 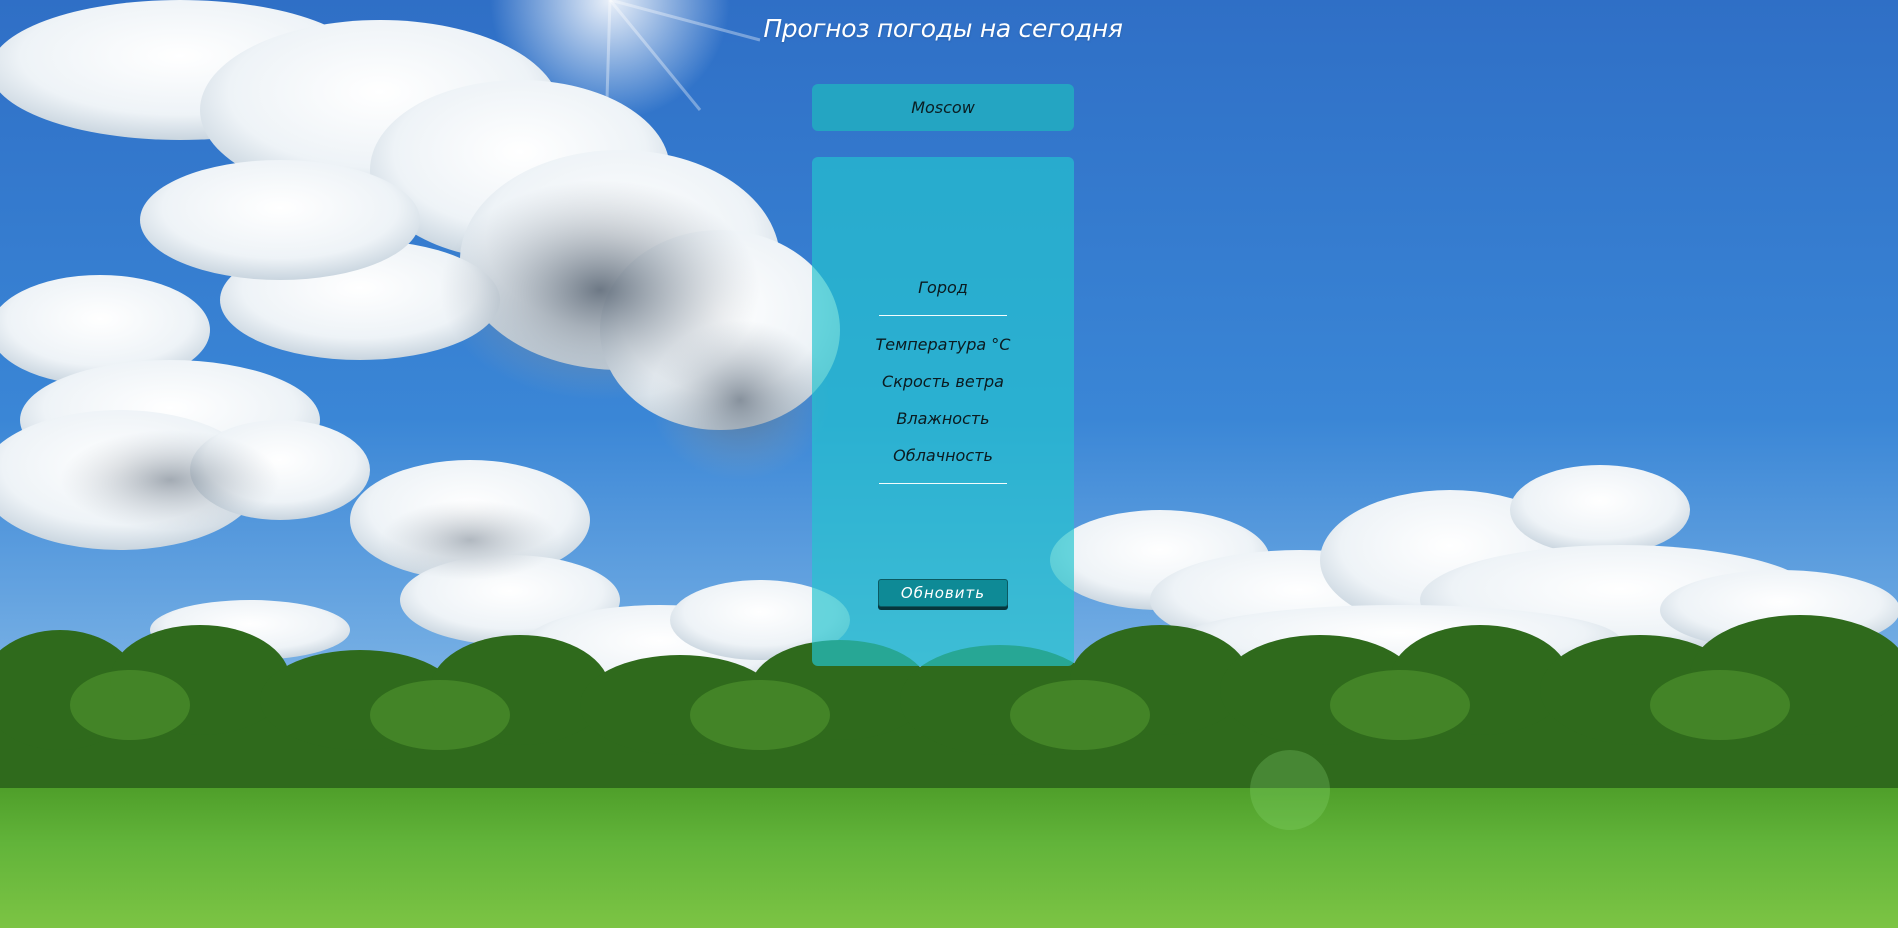 I want to click on city-label: Город, so click(x=943, y=287).